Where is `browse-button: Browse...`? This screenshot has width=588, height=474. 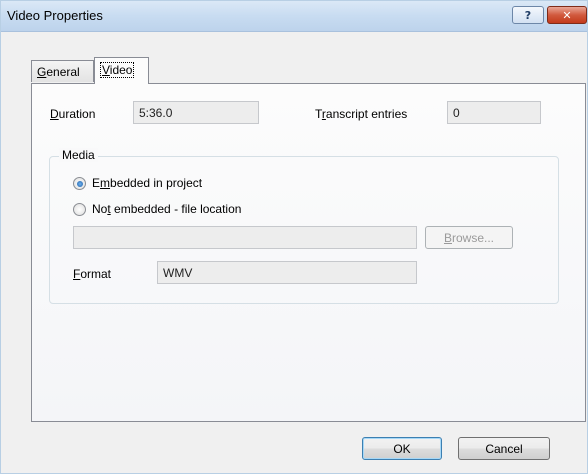 browse-button: Browse... is located at coordinates (469, 237).